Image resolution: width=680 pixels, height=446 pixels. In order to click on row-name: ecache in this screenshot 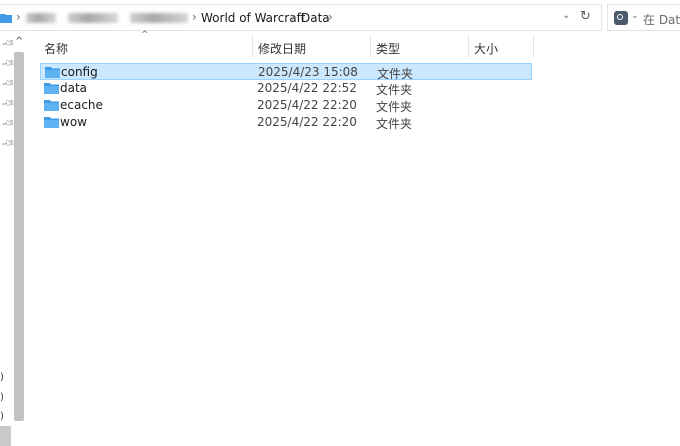, I will do `click(81, 105)`.